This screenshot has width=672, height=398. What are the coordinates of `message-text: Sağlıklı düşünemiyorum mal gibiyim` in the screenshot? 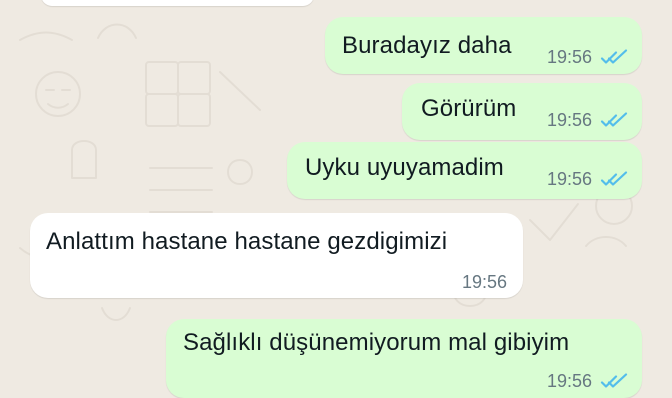 It's located at (376, 342).